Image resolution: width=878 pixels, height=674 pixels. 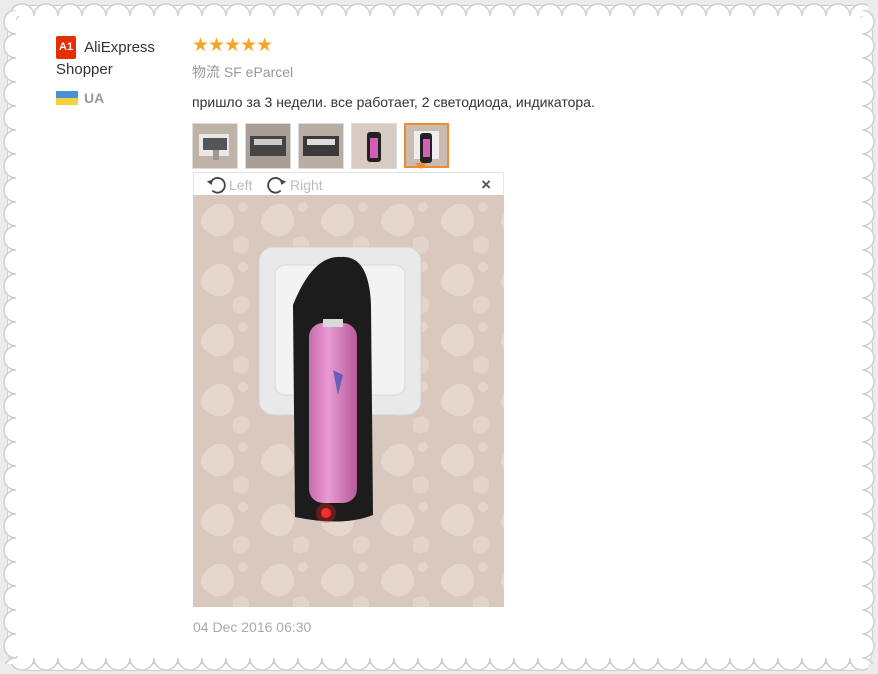 I want to click on country-code: UA, so click(x=94, y=98).